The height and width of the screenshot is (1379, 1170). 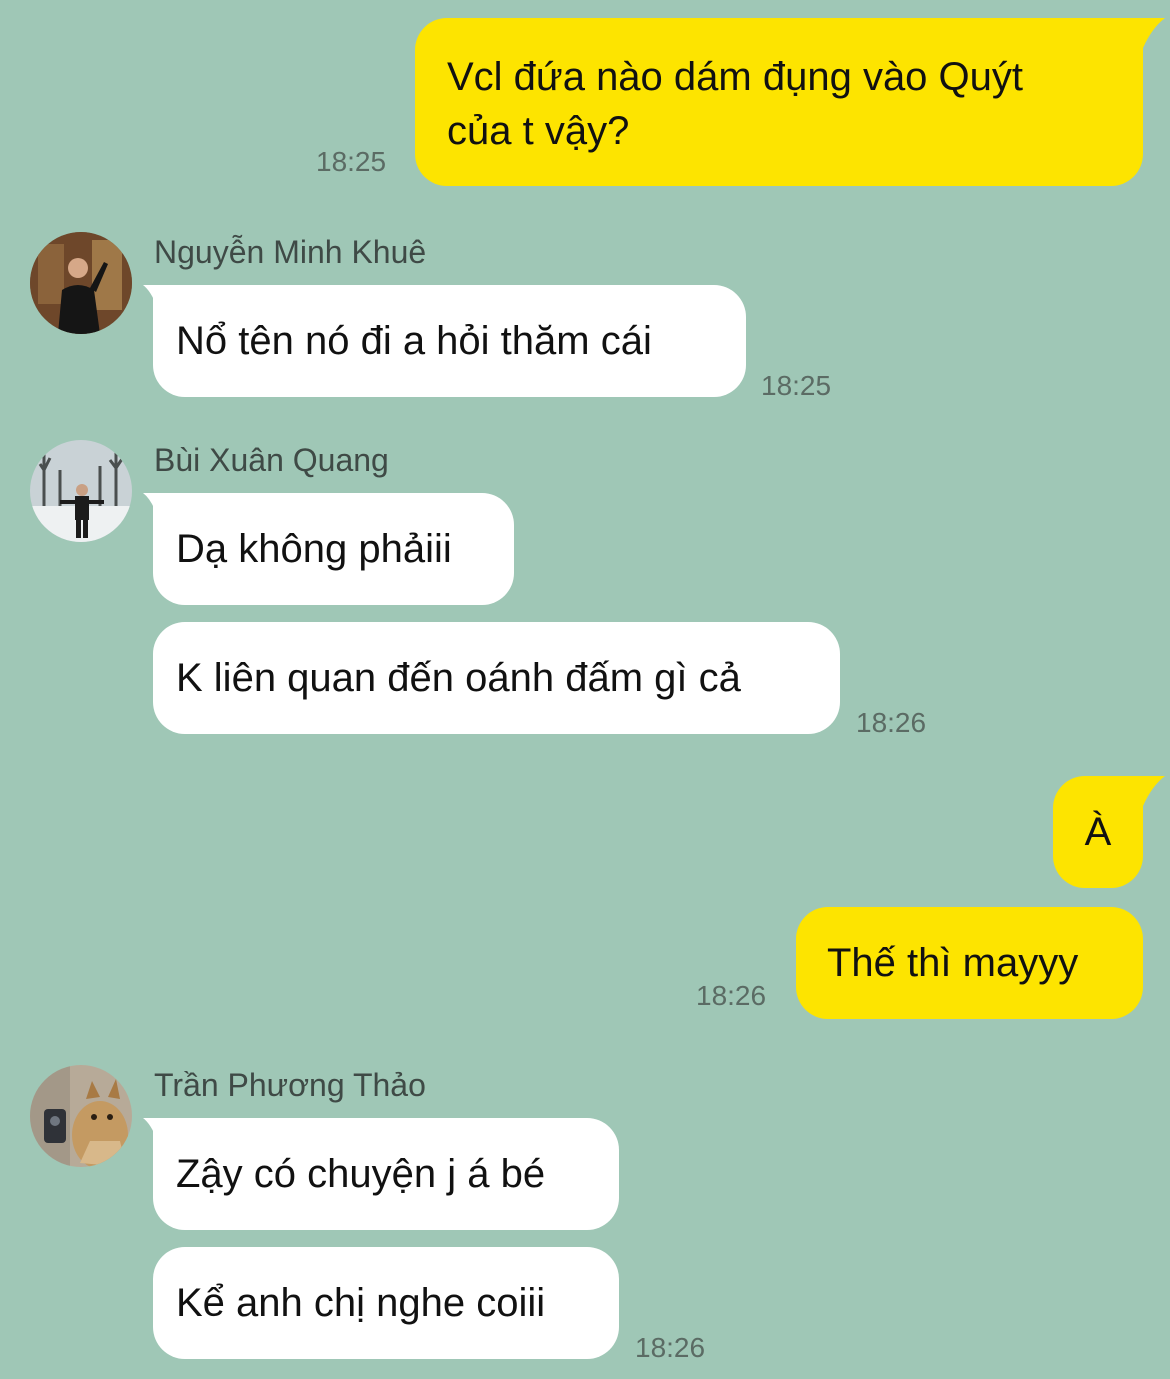 What do you see at coordinates (414, 341) in the screenshot?
I see `message-text: Nổ tên nó đi a hỏi thăm cái` at bounding box center [414, 341].